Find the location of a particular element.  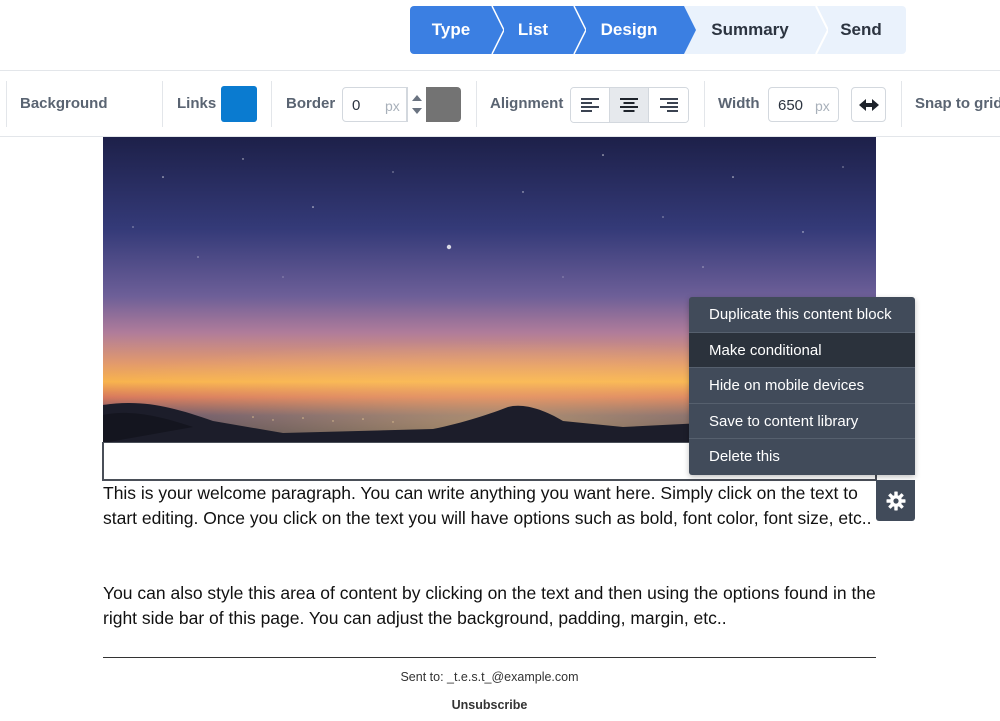

alignment-button-group is located at coordinates (629, 105).